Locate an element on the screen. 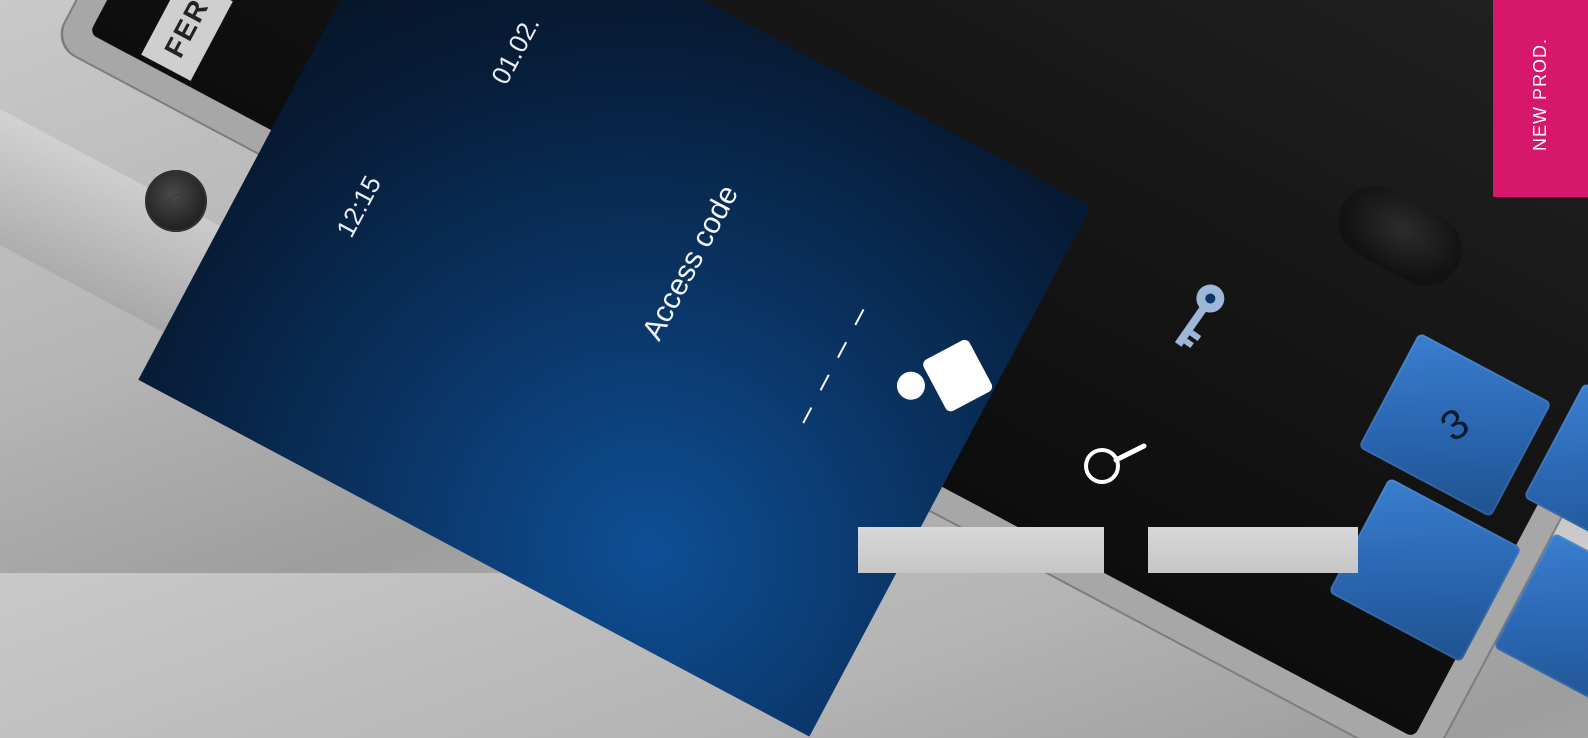  new-product-badge: NEW PROD. is located at coordinates (1540, 98).